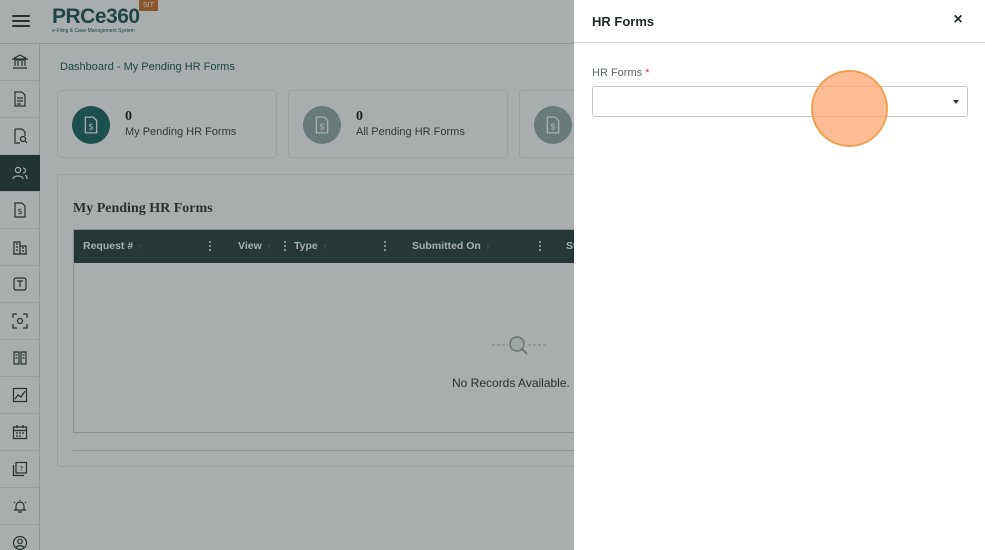 The height and width of the screenshot is (550, 985). Describe the element at coordinates (780, 101) in the screenshot. I see `hr-forms-select` at that location.